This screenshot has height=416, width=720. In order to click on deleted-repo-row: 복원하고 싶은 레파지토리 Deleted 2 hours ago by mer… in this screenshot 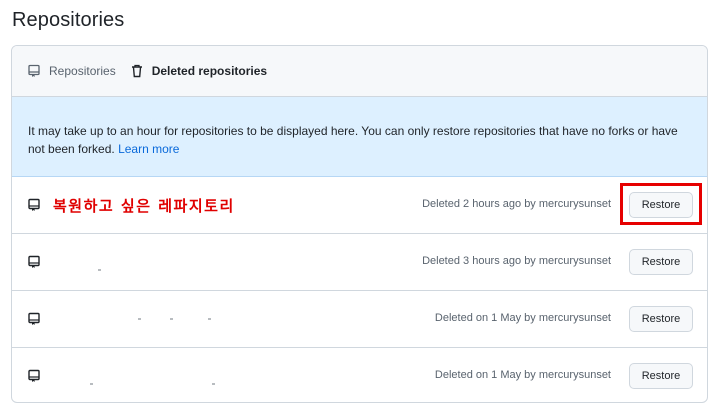, I will do `click(359, 205)`.